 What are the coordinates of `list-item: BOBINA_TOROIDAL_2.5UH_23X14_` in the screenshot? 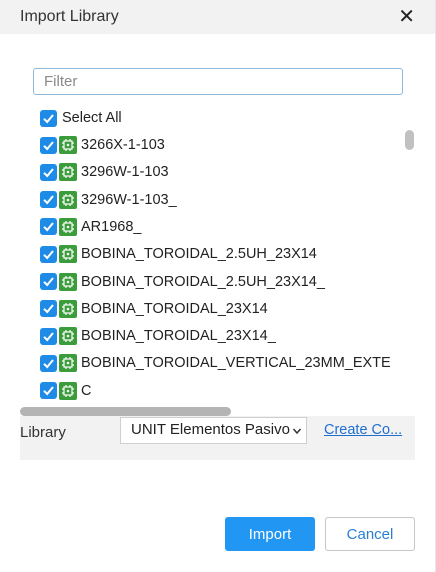 It's located at (182, 282).